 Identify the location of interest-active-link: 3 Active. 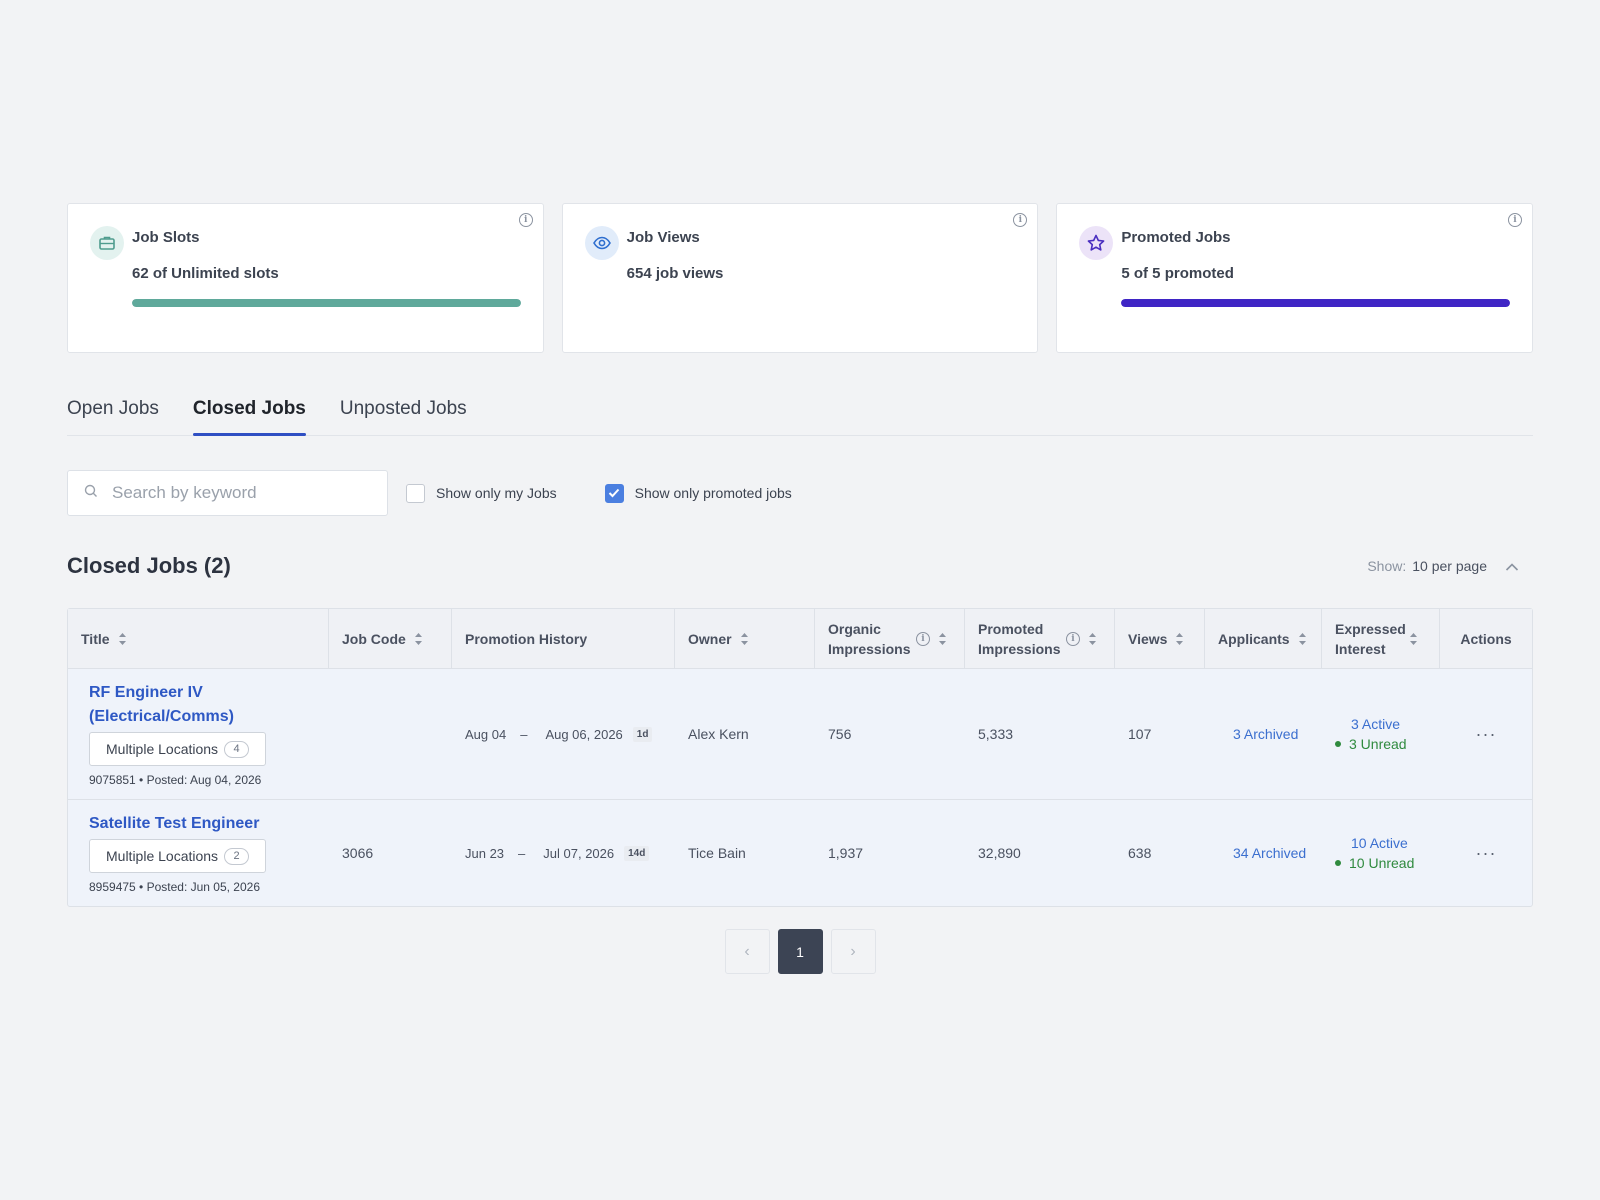
(1375, 724).